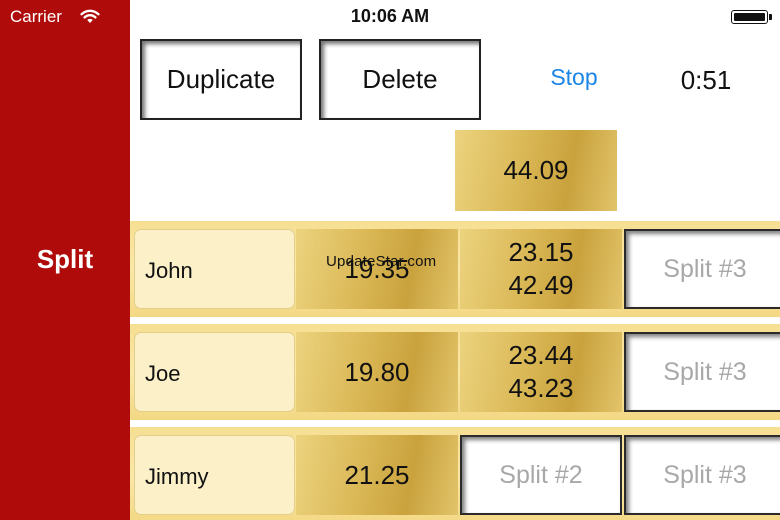 The height and width of the screenshot is (520, 780). What do you see at coordinates (541, 388) in the screenshot?
I see `split-2-value-line-2: 43.23` at bounding box center [541, 388].